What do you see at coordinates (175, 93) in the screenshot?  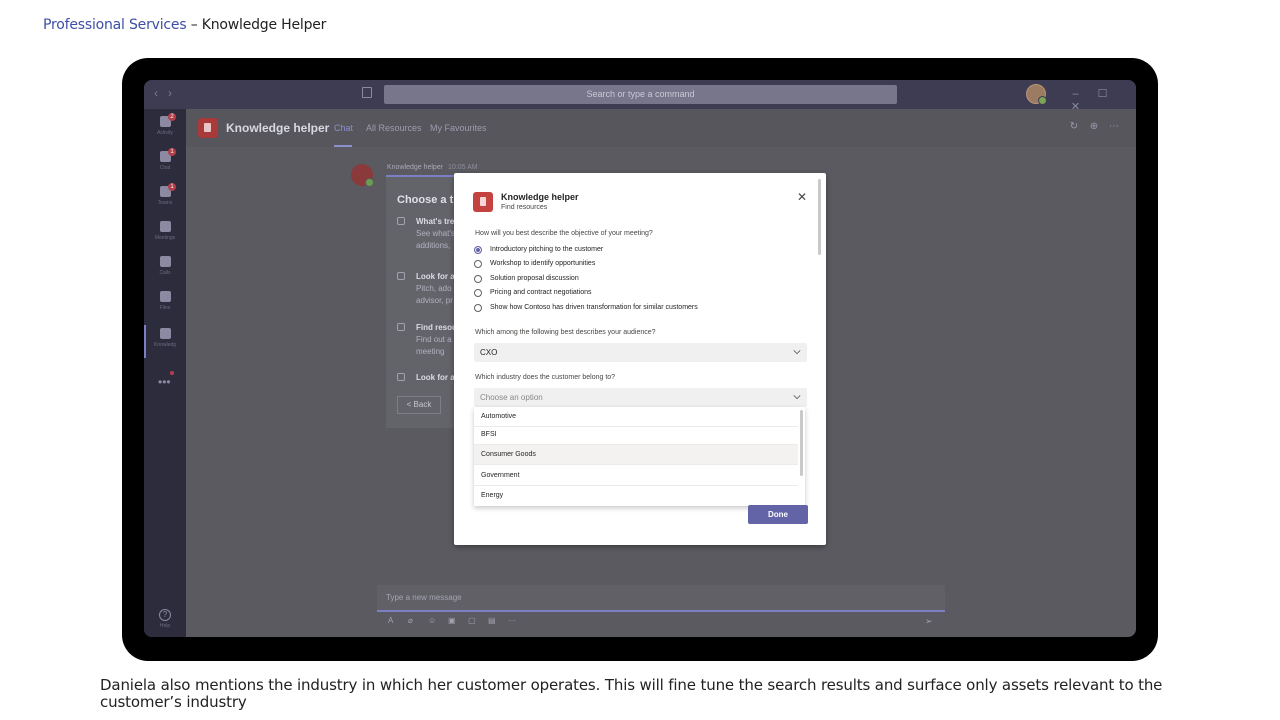 I see `forward-arrow-icon: ›` at bounding box center [175, 93].